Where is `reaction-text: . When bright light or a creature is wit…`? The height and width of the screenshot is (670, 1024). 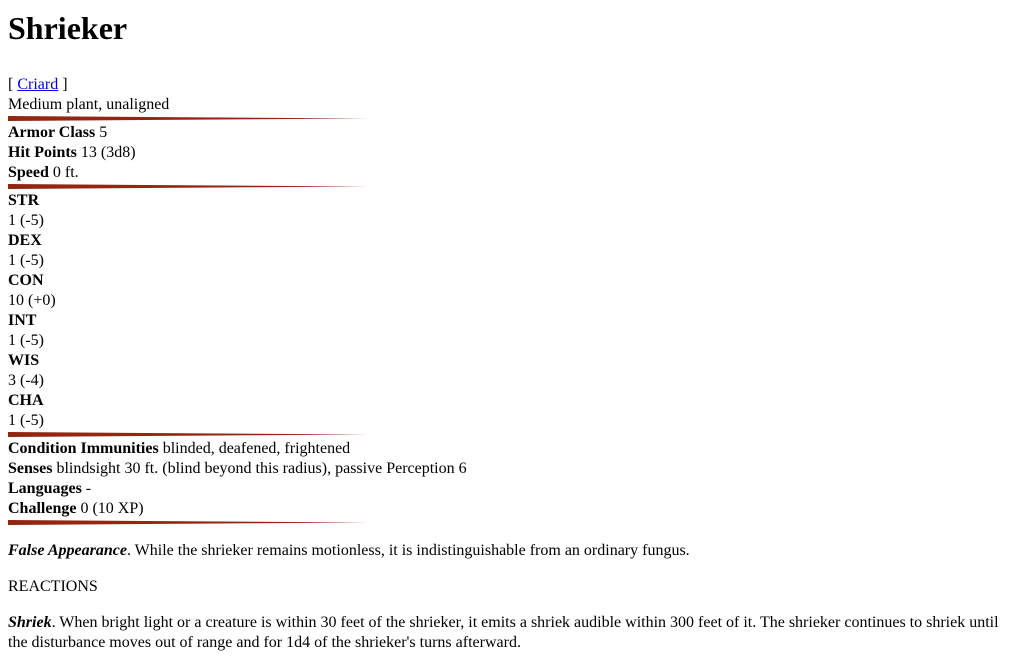 reaction-text: . When bright light or a creature is wit… is located at coordinates (503, 632).